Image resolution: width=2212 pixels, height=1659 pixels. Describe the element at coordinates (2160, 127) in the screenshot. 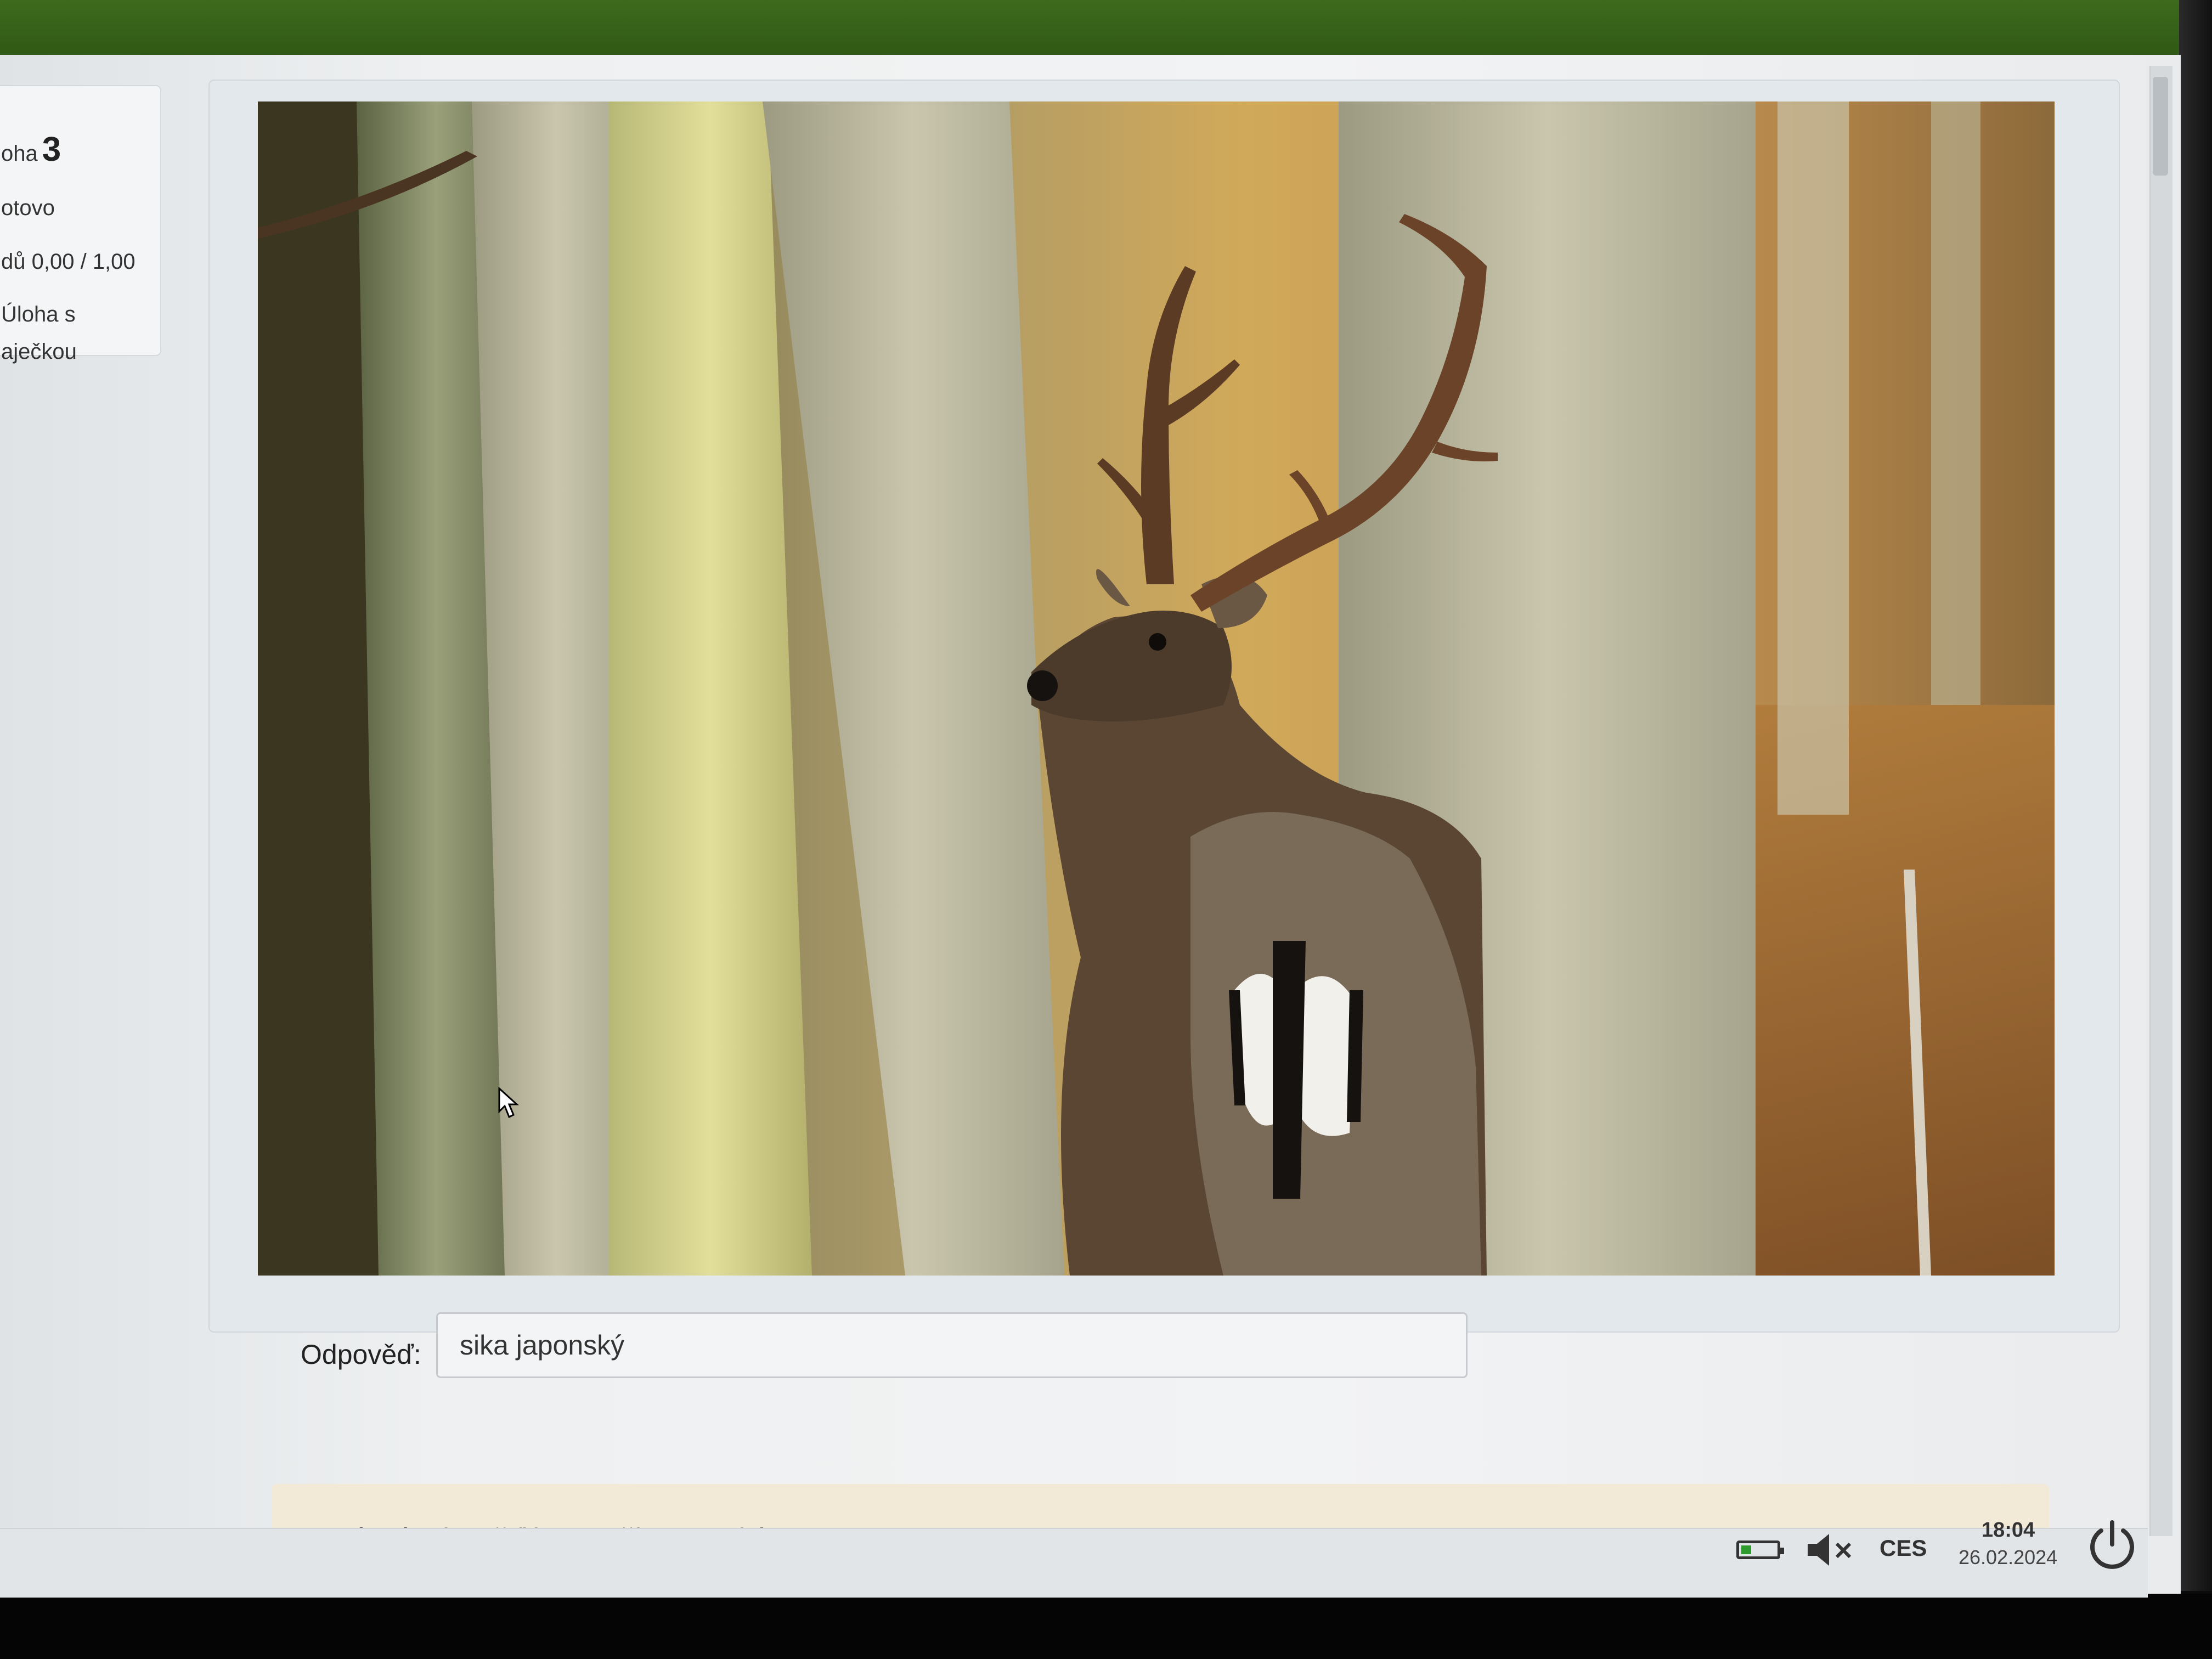

I see `scrollbar-thumb` at that location.